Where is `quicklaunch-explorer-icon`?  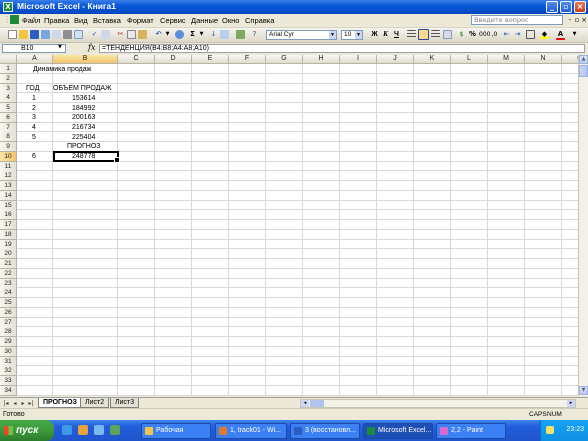
quicklaunch-explorer-icon is located at coordinates (83, 430).